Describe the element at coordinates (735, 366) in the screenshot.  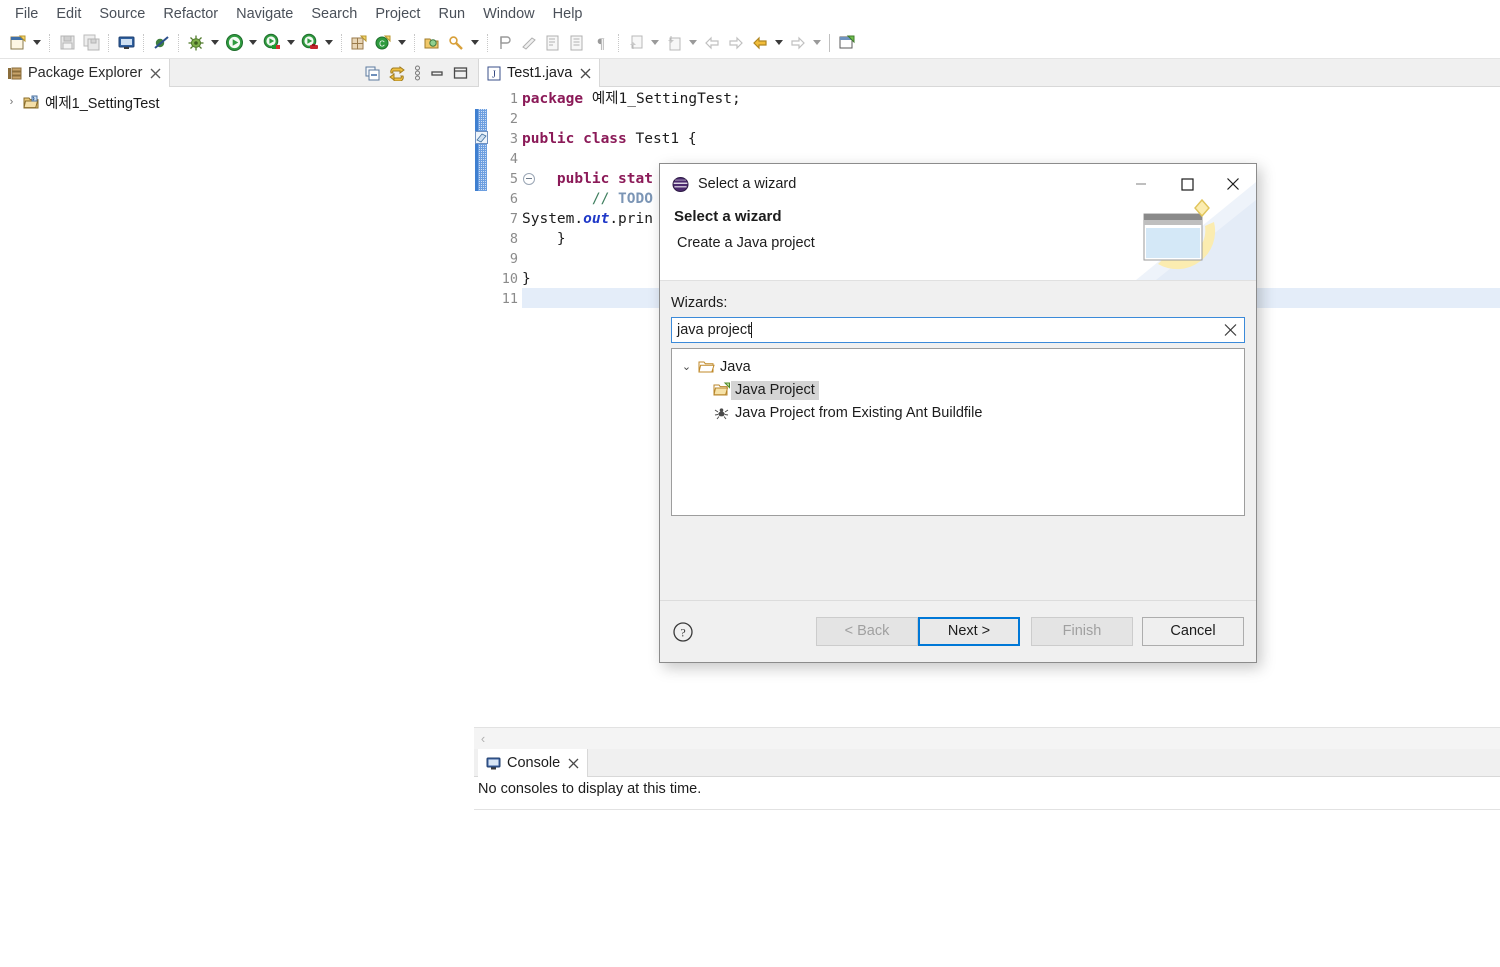
I see `tree-item-label: Java` at that location.